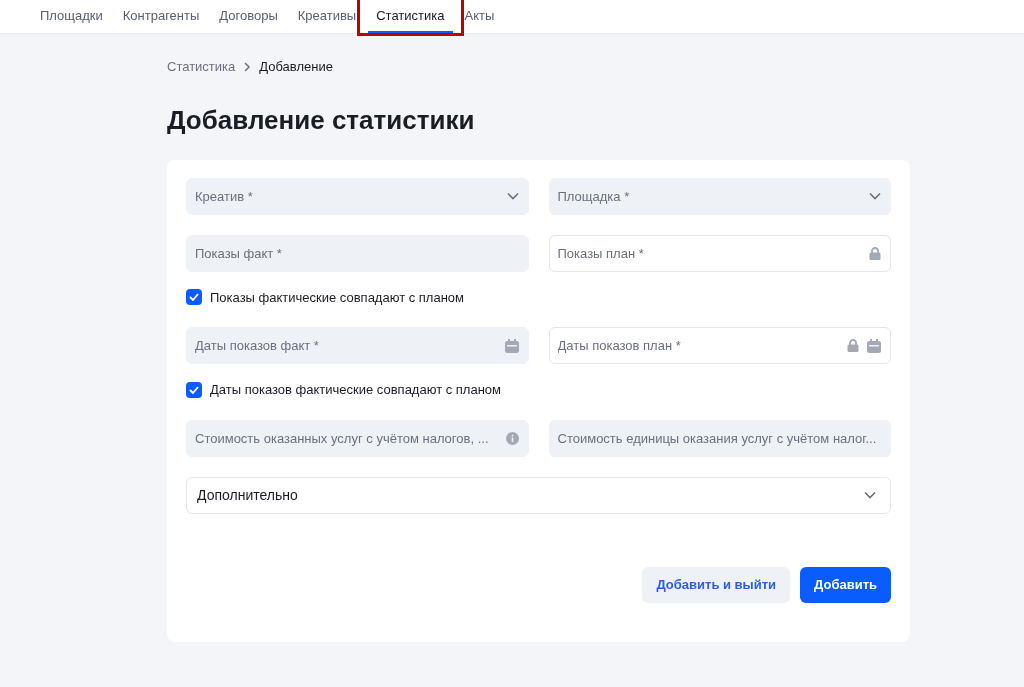  I want to click on nav-tab: Договоры, so click(248, 16).